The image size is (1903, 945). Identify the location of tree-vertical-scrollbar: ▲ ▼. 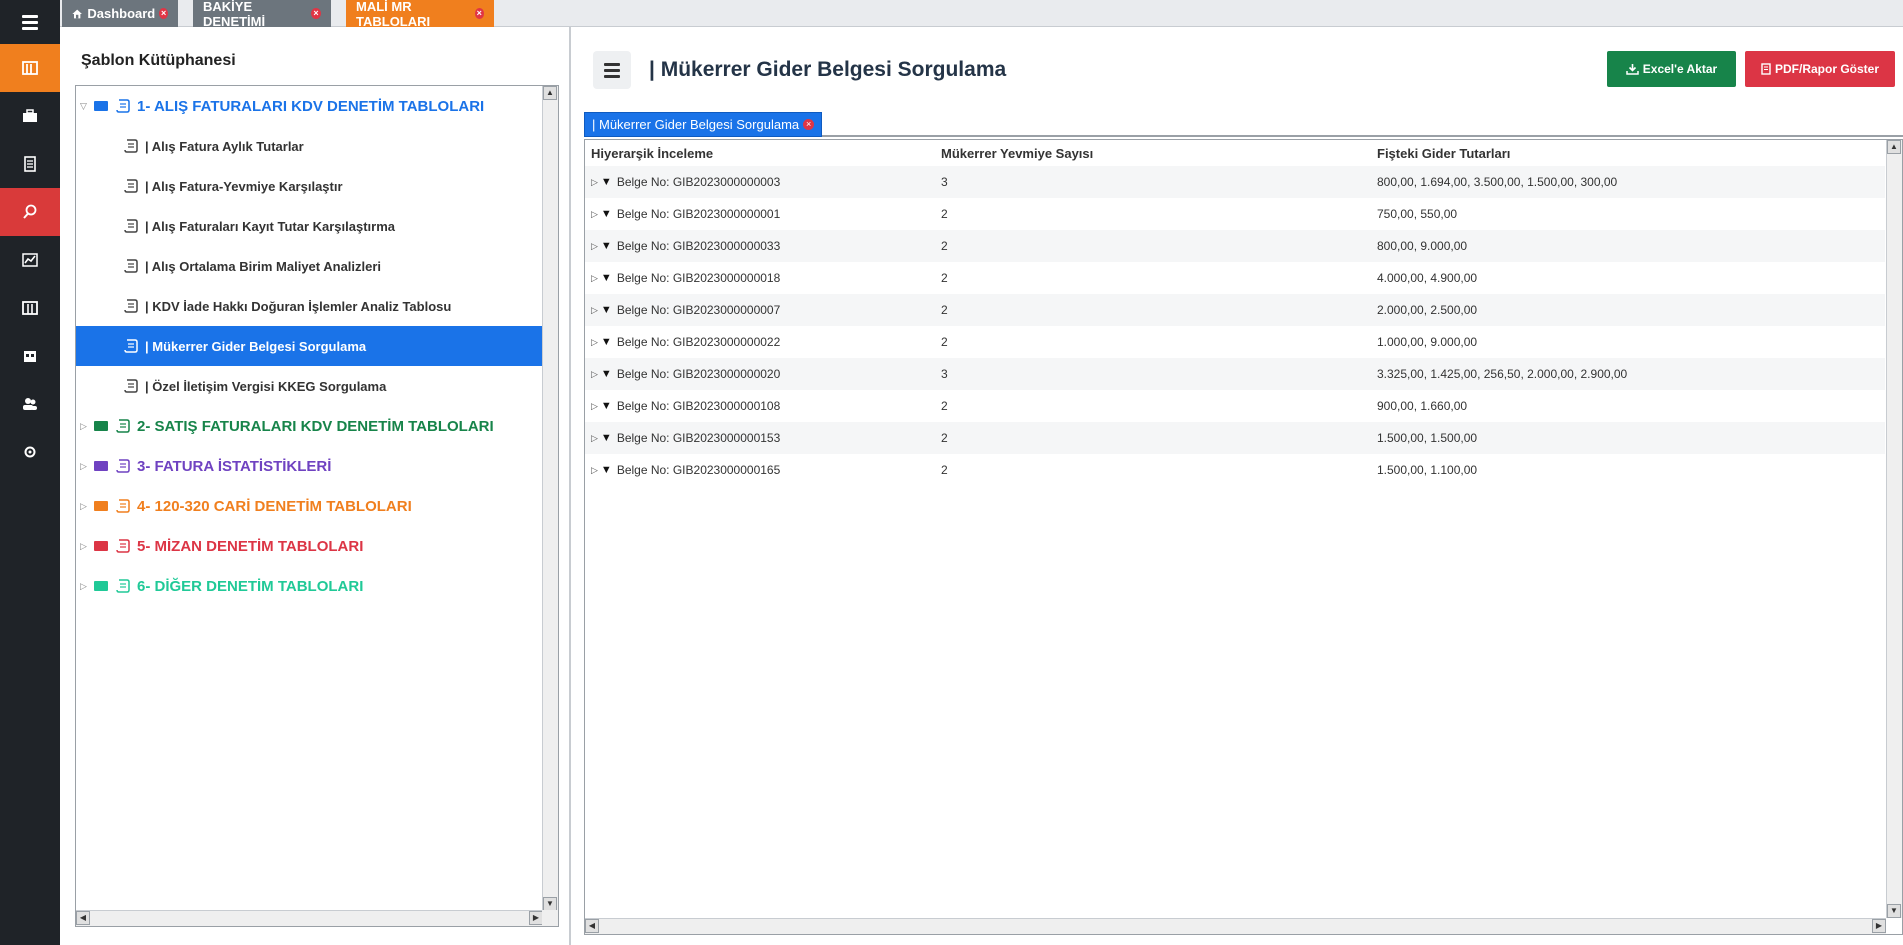
(550, 498).